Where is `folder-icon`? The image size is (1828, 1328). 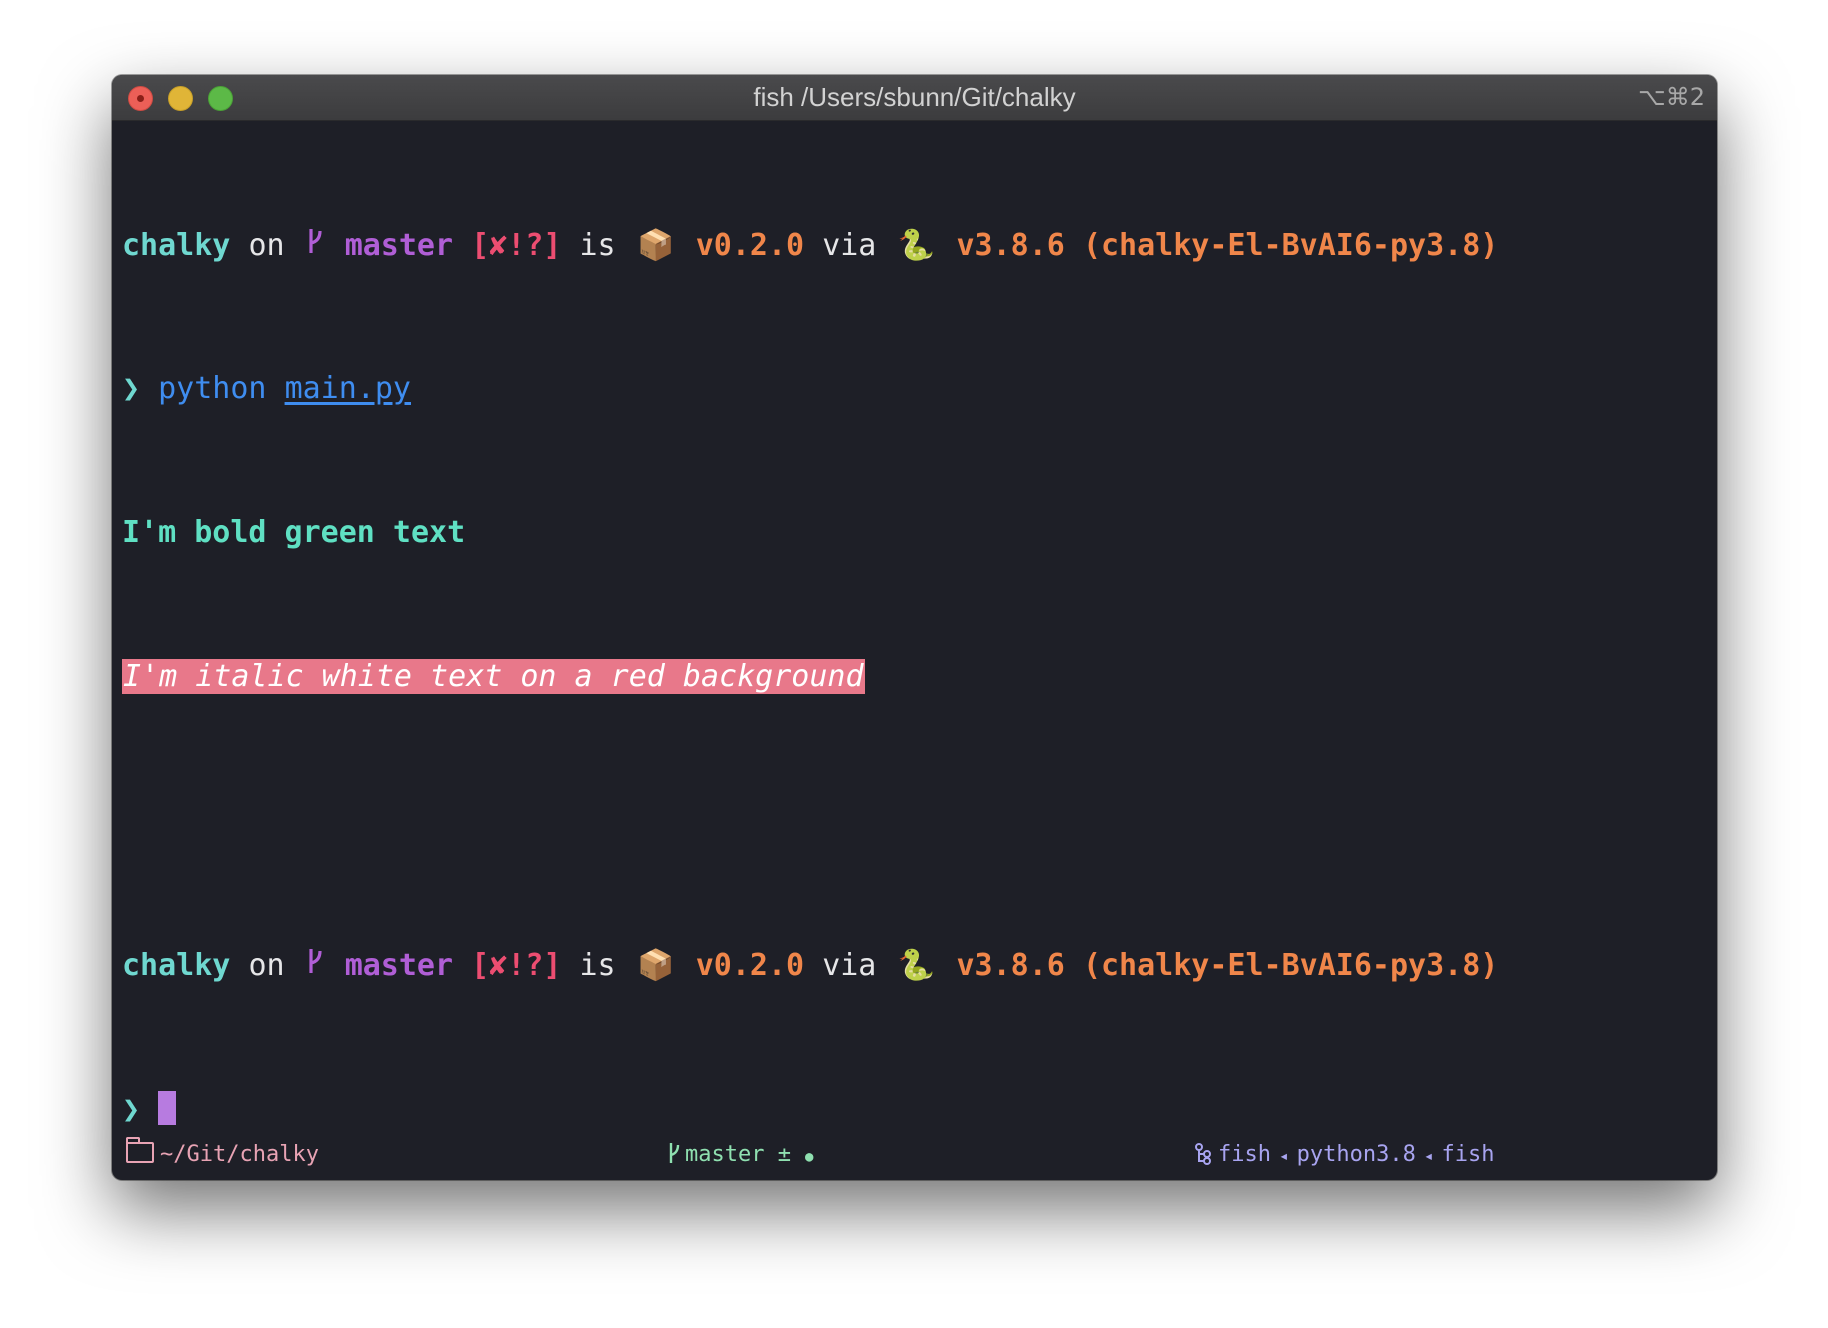
folder-icon is located at coordinates (140, 1150).